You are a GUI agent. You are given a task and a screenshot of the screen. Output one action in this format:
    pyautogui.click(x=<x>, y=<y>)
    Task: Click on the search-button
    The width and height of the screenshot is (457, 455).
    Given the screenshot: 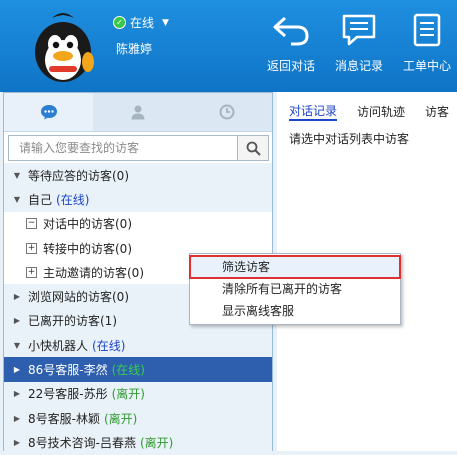 What is the action you would take?
    pyautogui.click(x=252, y=148)
    